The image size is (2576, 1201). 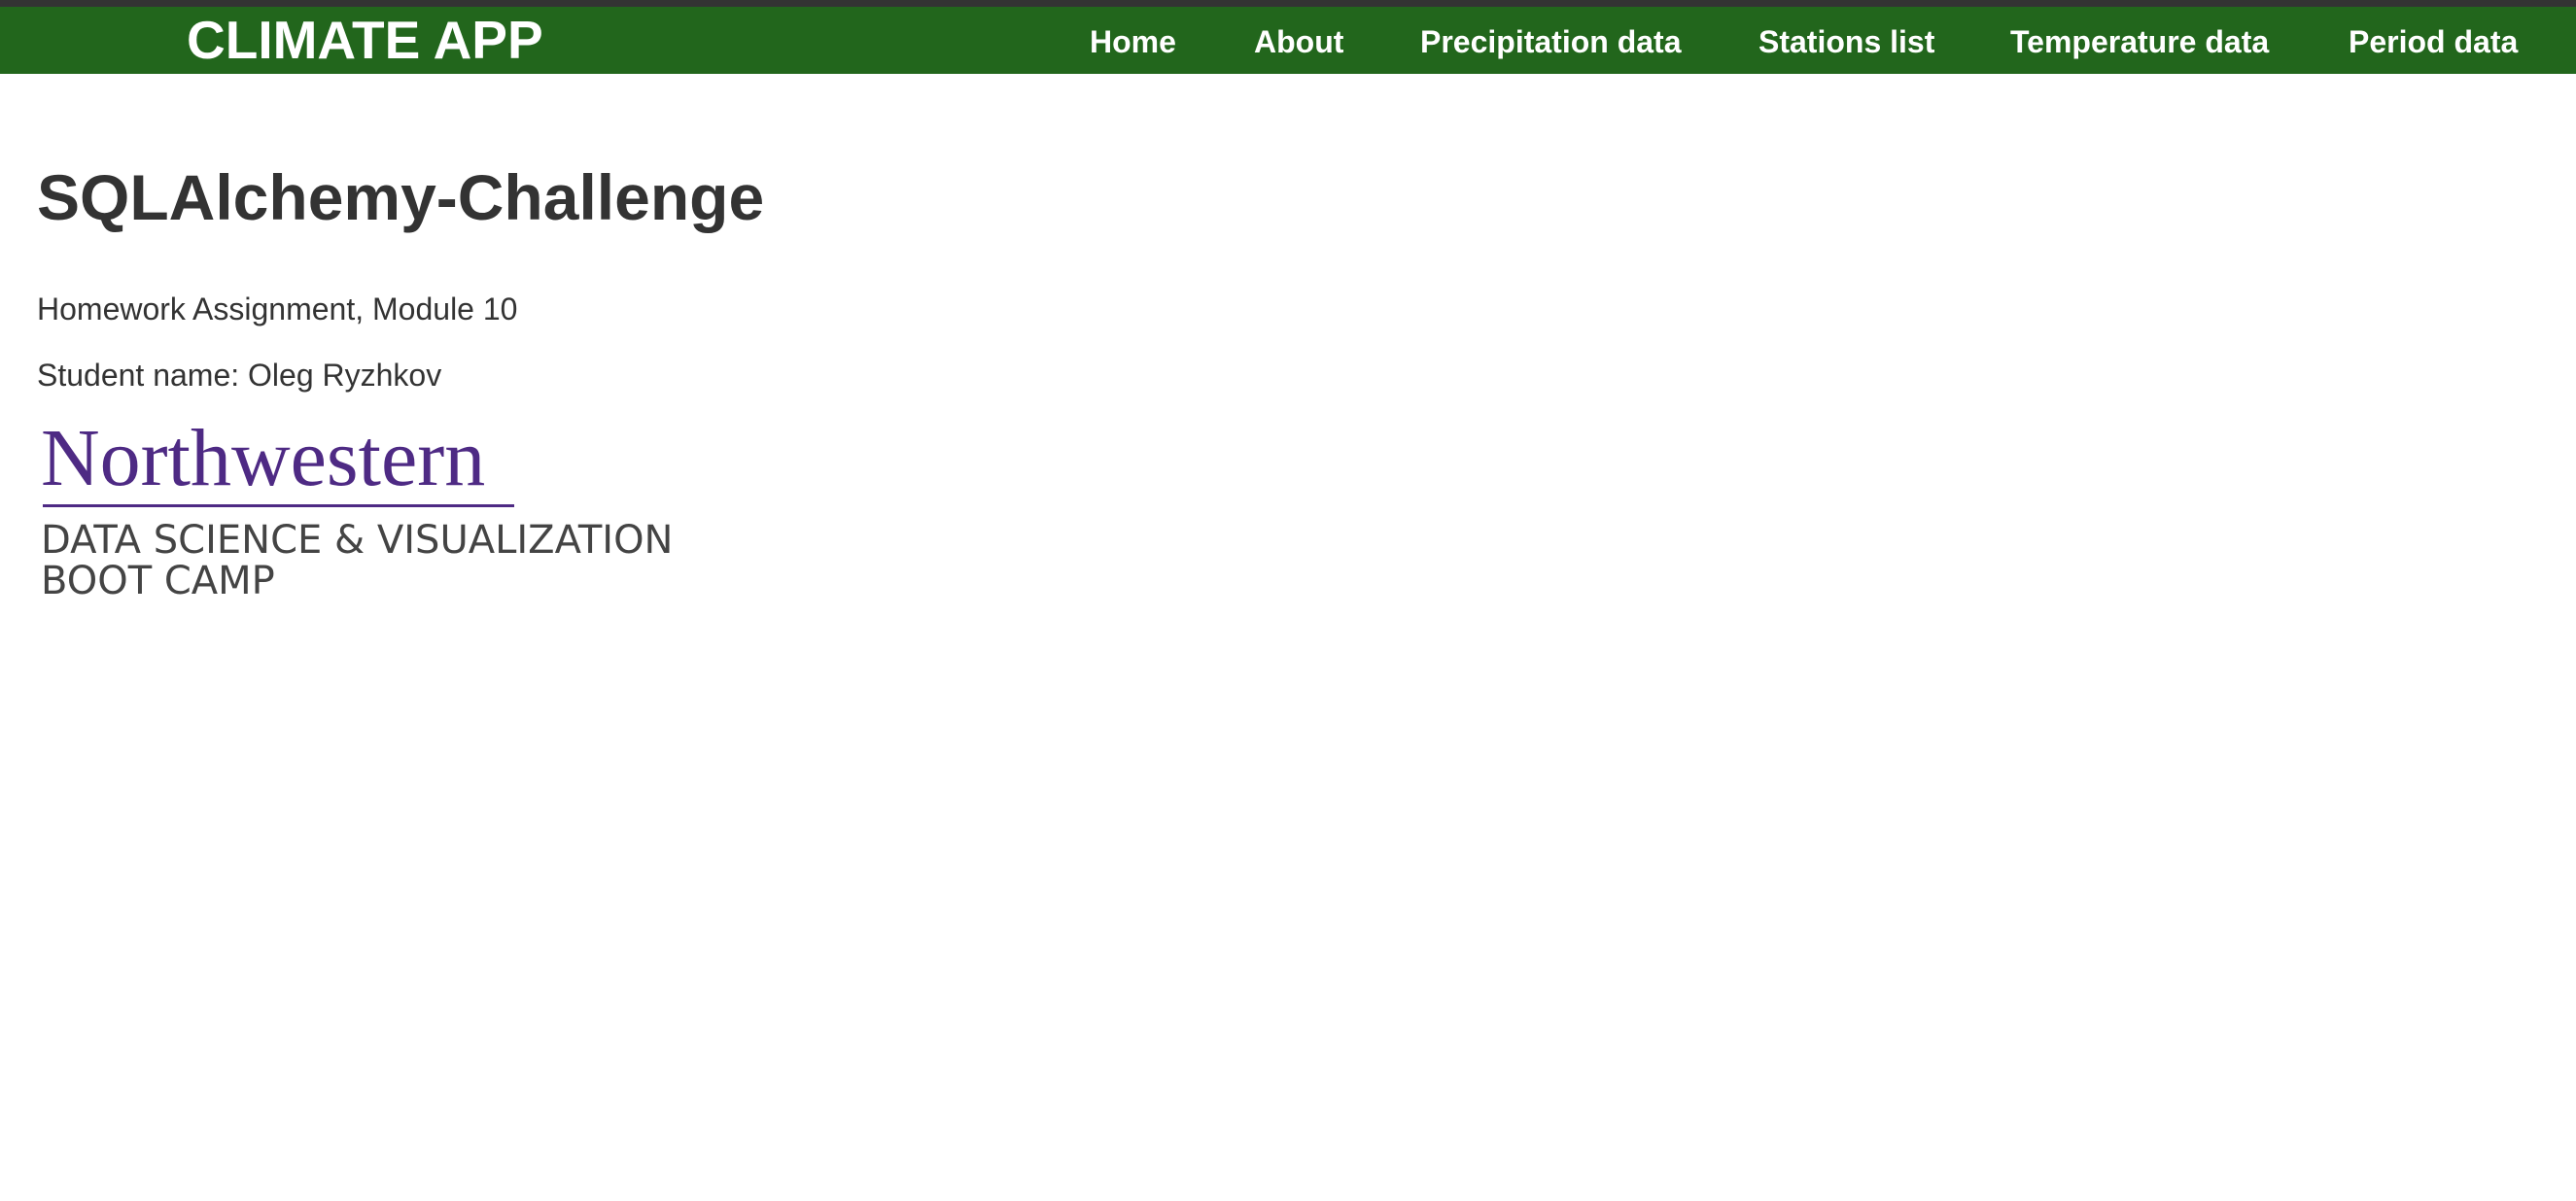 I want to click on nav-link-about: About, so click(x=1298, y=41).